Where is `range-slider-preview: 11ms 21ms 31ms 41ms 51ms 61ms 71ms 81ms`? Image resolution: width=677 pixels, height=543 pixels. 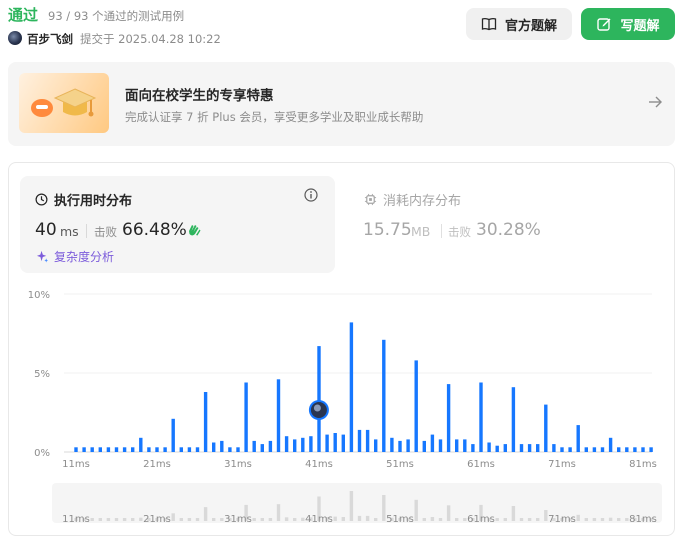 range-slider-preview: 11ms 21ms 31ms 41ms 51ms 61ms 71ms 81ms is located at coordinates (338, 505).